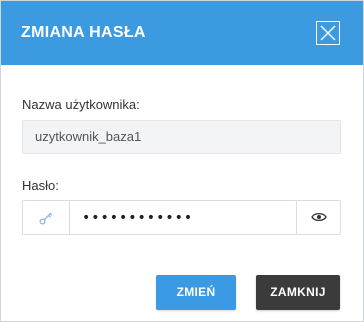 The height and width of the screenshot is (322, 364). I want to click on close-button, so click(328, 33).